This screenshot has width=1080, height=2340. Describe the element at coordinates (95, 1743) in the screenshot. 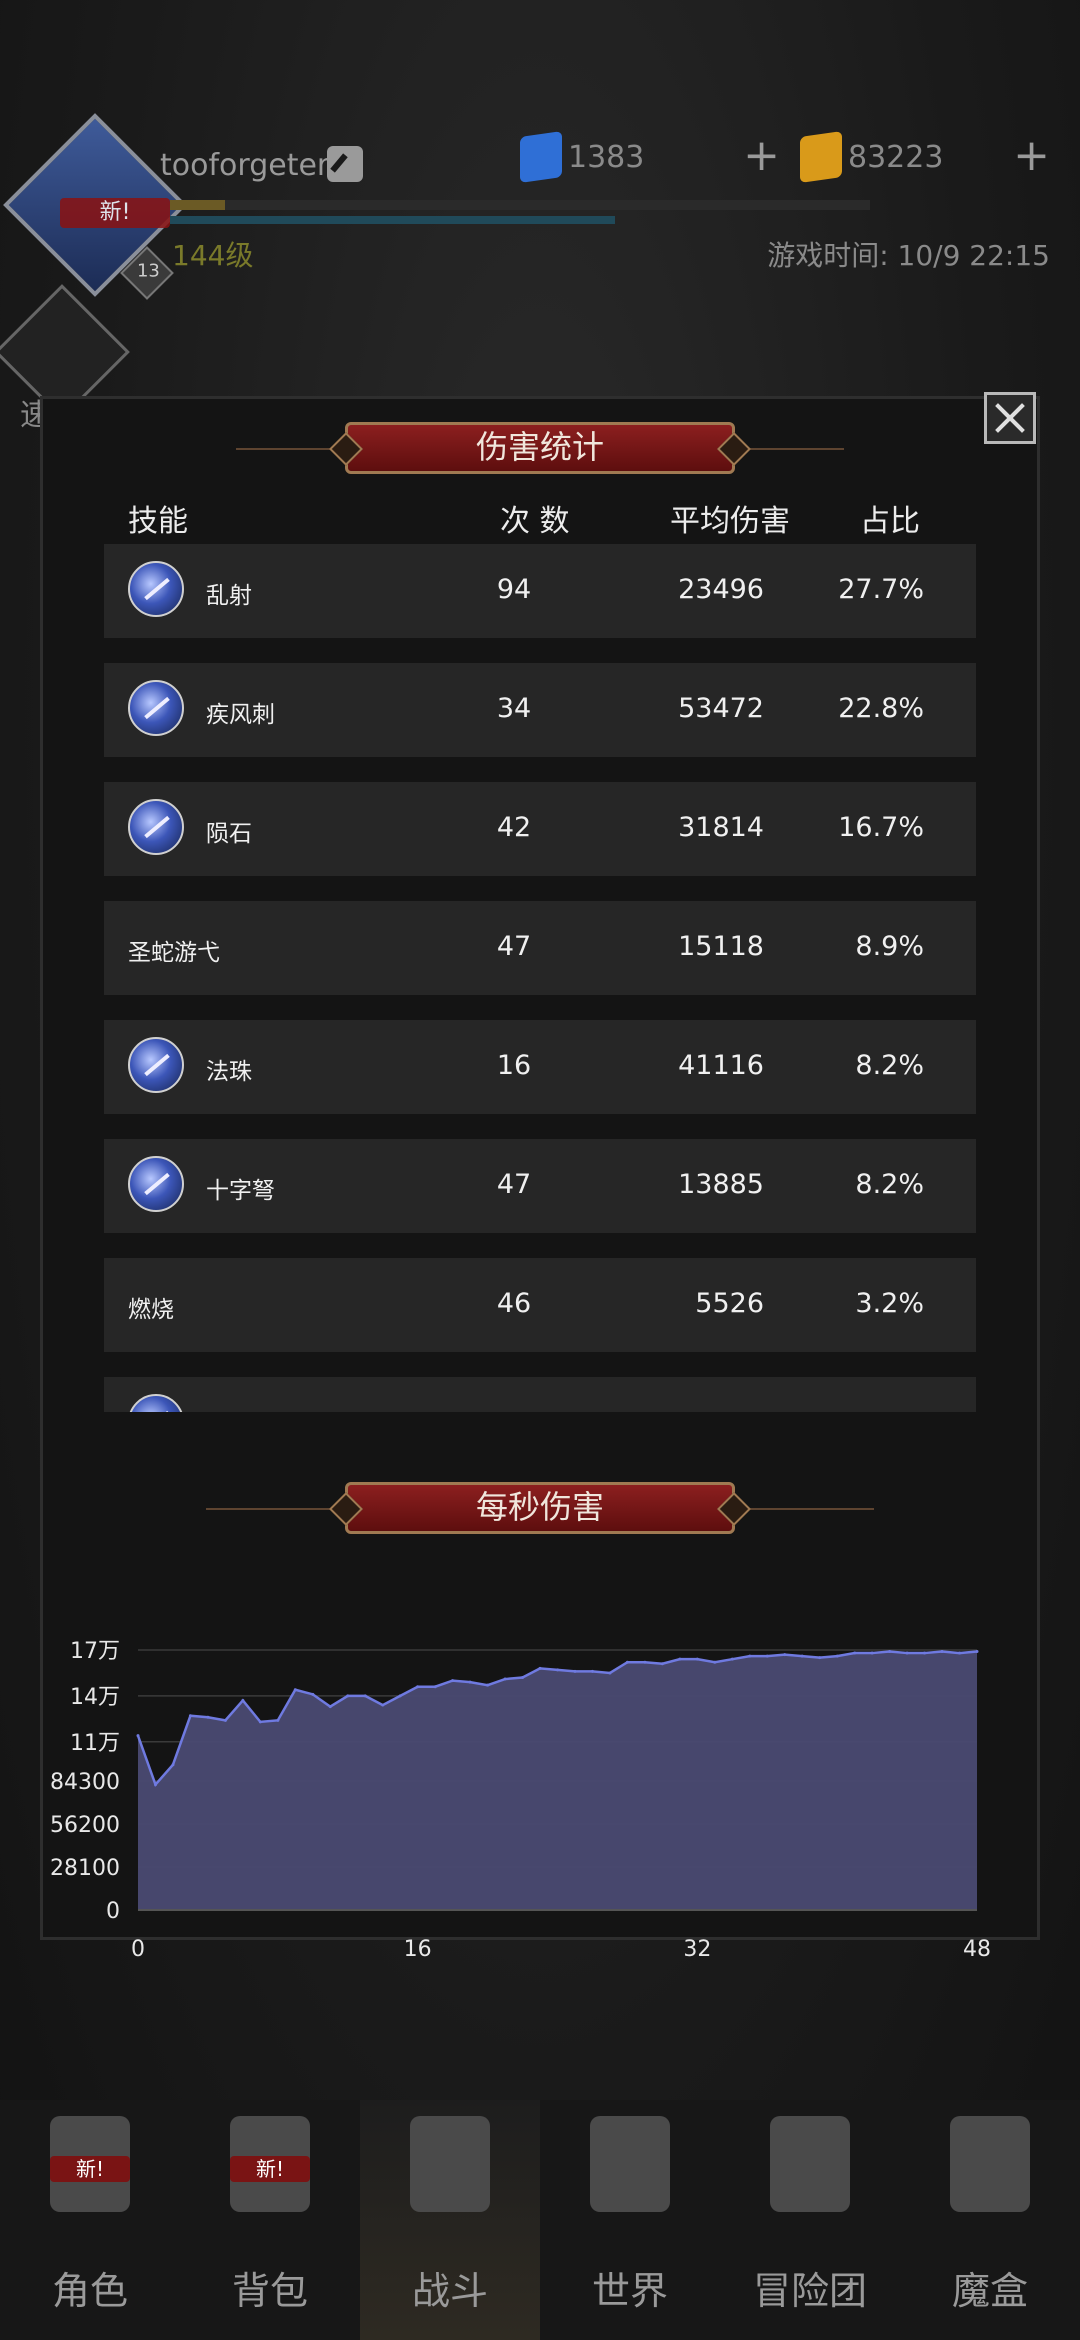

I see `chart-y-tick-label: 11万` at that location.